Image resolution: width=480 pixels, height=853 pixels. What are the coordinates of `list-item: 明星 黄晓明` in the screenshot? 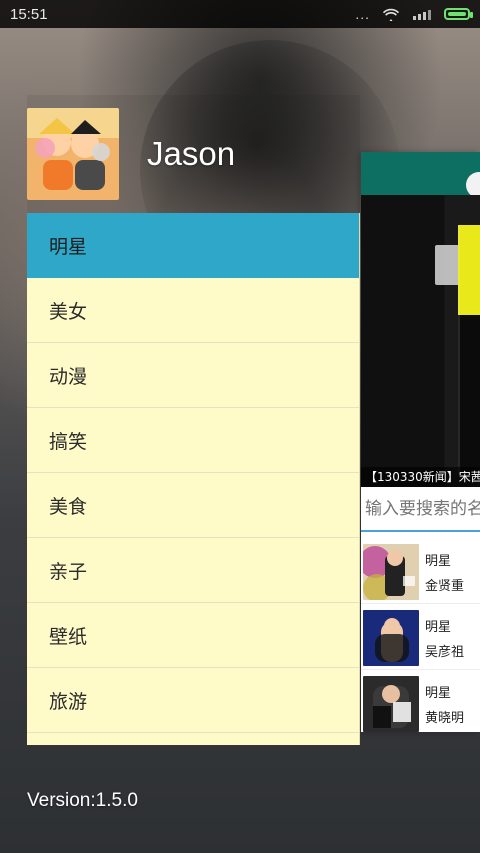 It's located at (420, 702).